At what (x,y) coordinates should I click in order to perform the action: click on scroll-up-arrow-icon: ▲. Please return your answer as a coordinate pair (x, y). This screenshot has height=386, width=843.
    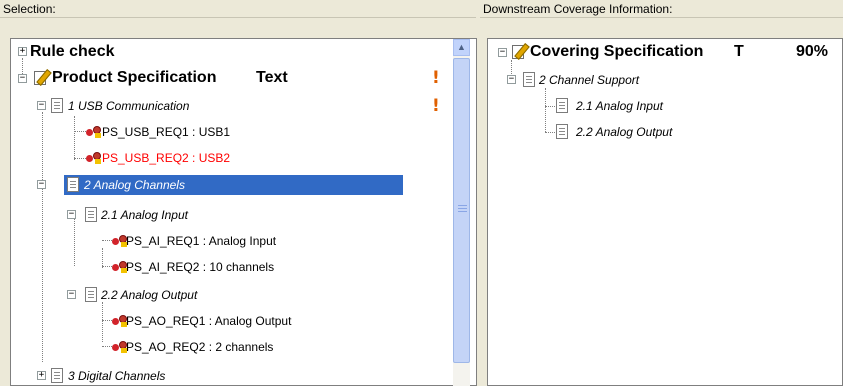
    Looking at the image, I should click on (461, 47).